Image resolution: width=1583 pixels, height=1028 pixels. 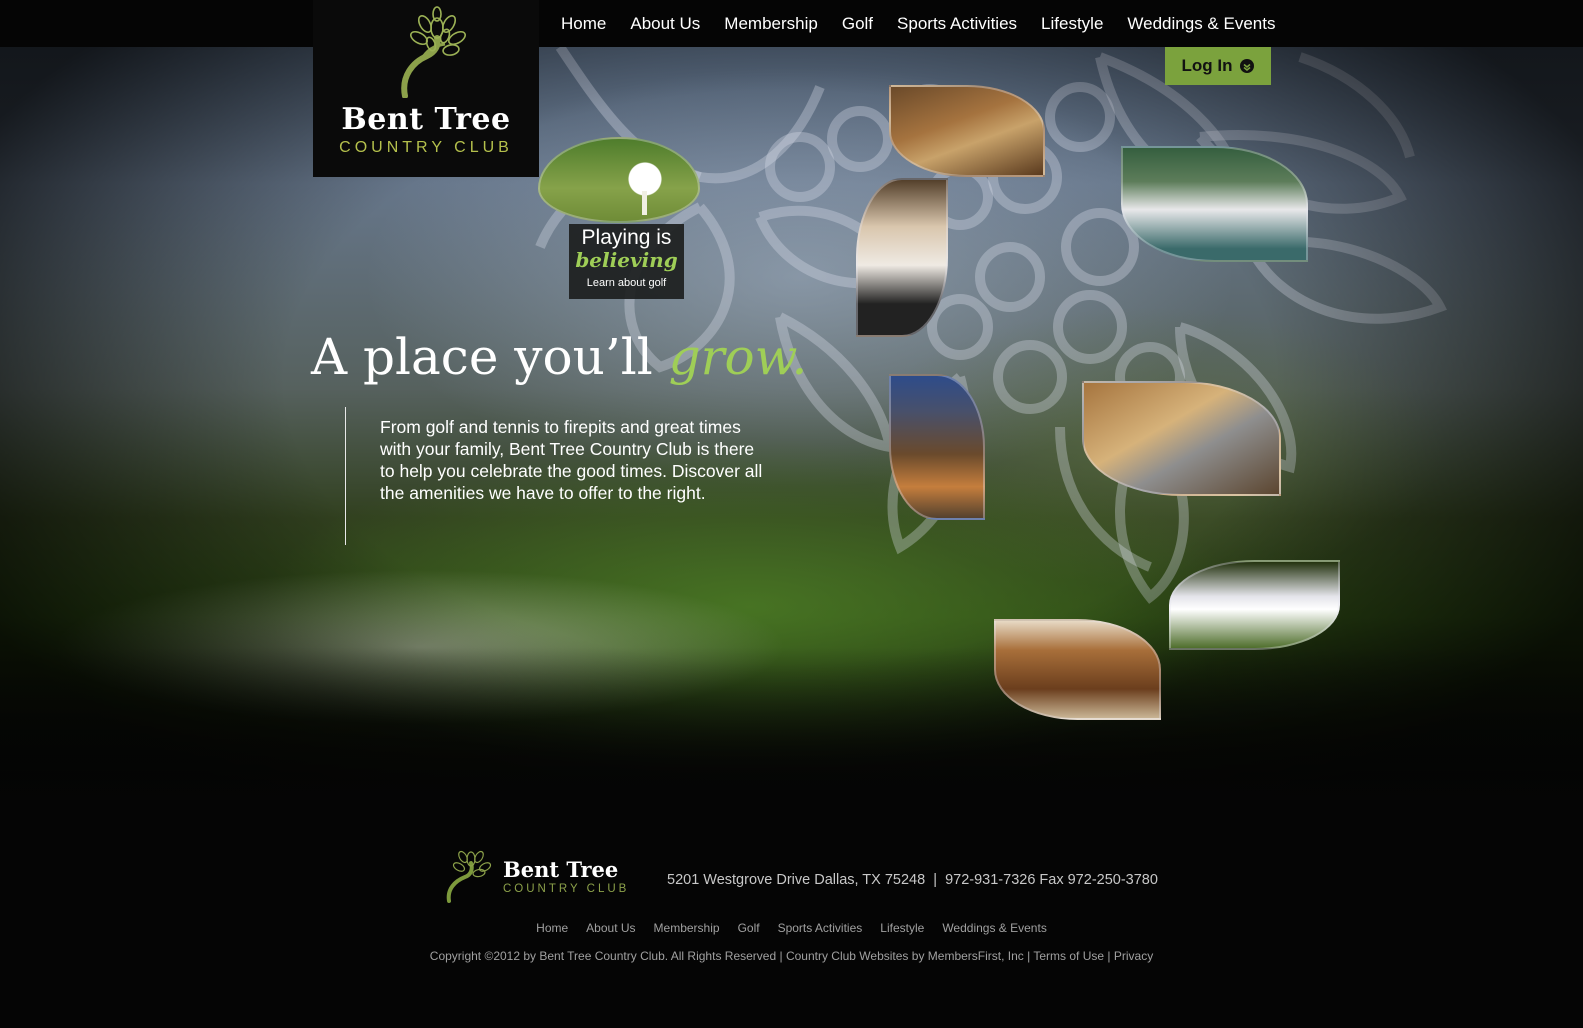 What do you see at coordinates (644, 203) in the screenshot?
I see `golf-tee` at bounding box center [644, 203].